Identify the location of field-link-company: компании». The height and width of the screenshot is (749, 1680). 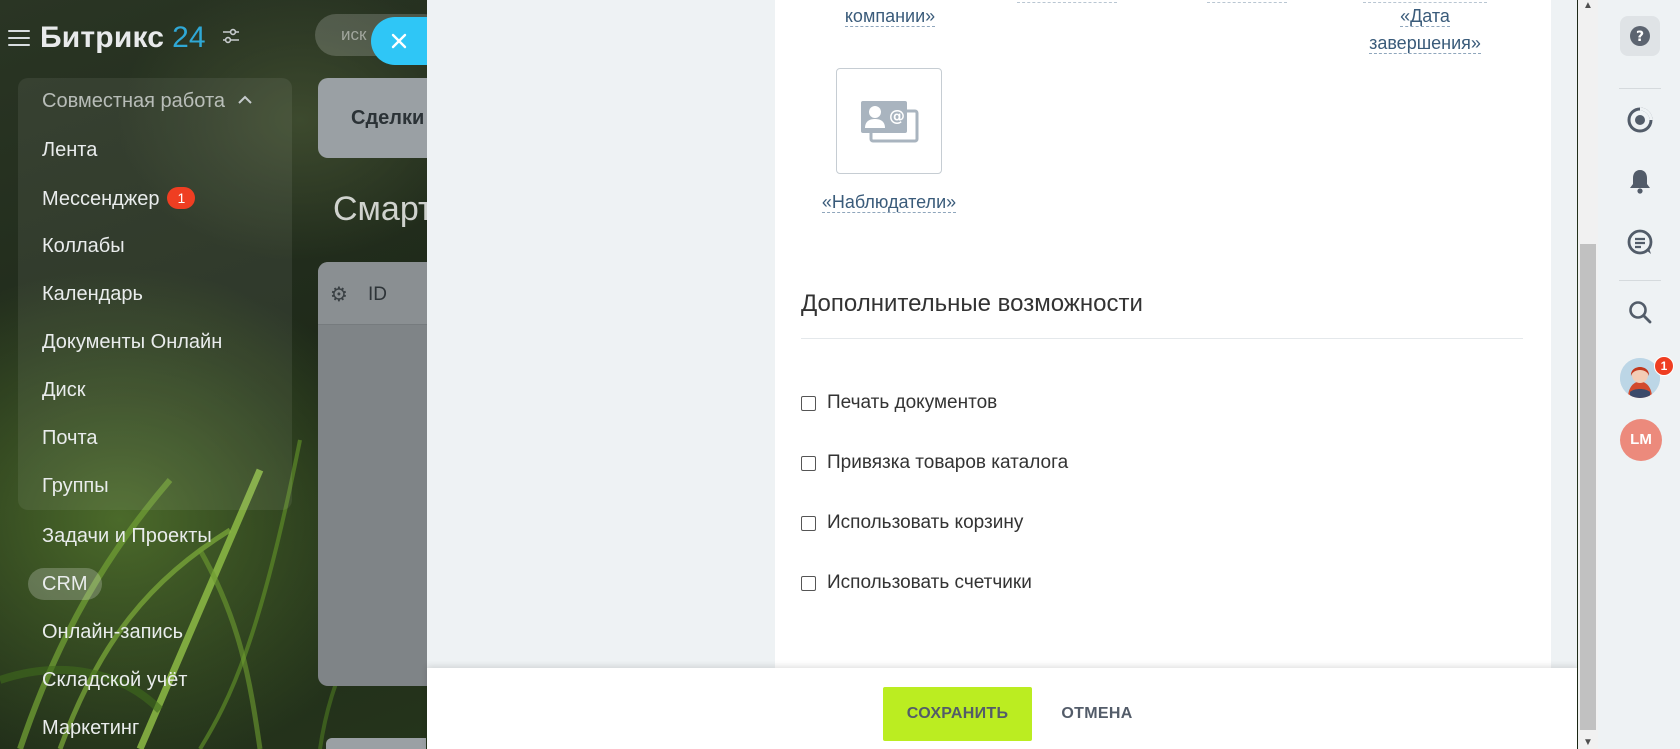
(890, 16).